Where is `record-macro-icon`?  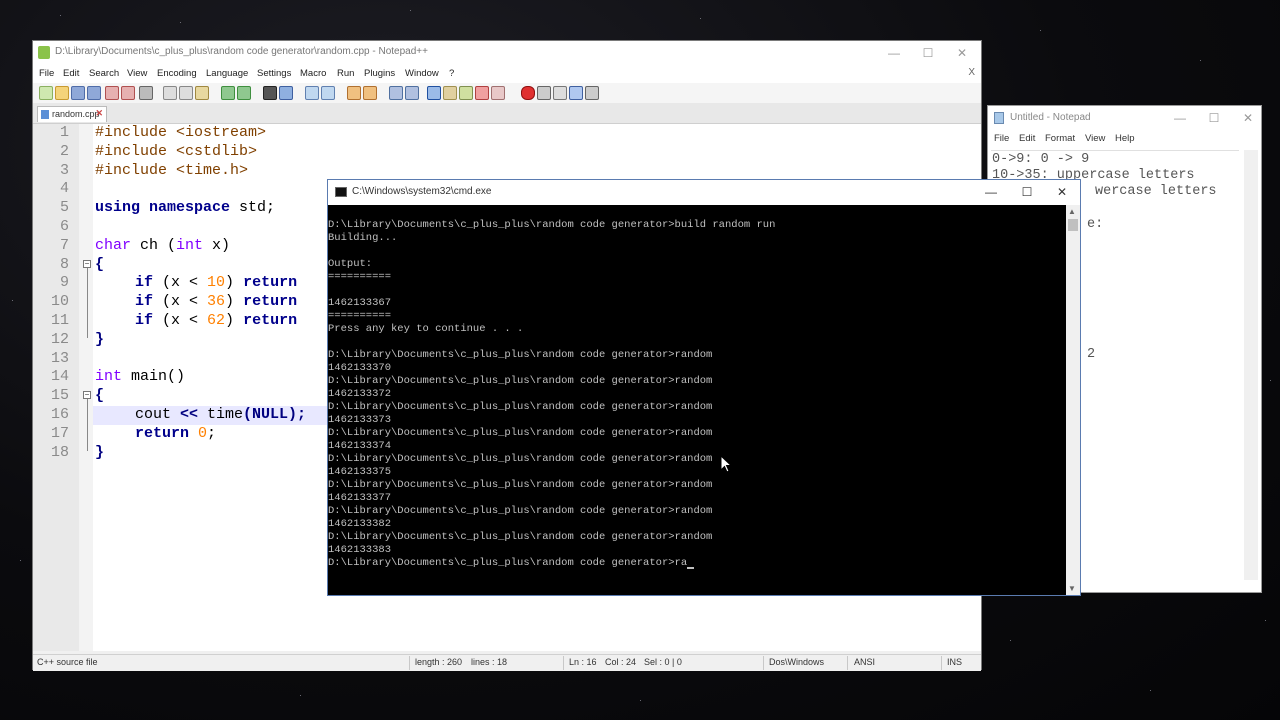
record-macro-icon is located at coordinates (528, 93).